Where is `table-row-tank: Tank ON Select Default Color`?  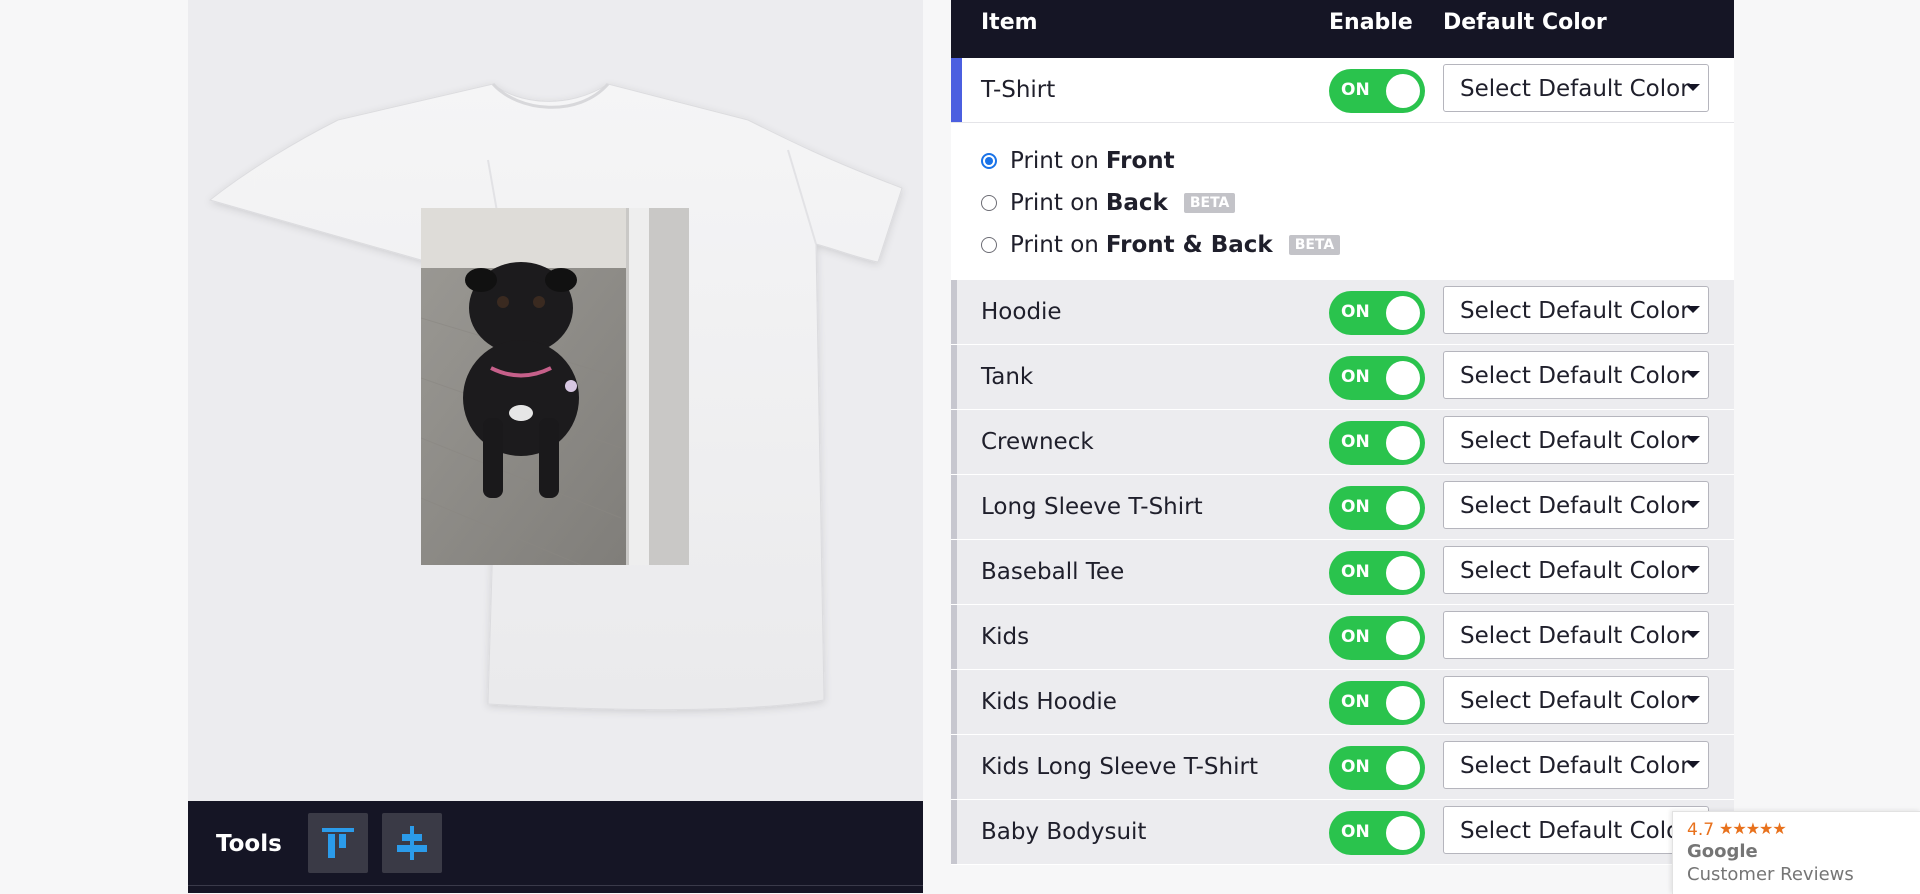
table-row-tank: Tank ON Select Default Color is located at coordinates (1342, 377).